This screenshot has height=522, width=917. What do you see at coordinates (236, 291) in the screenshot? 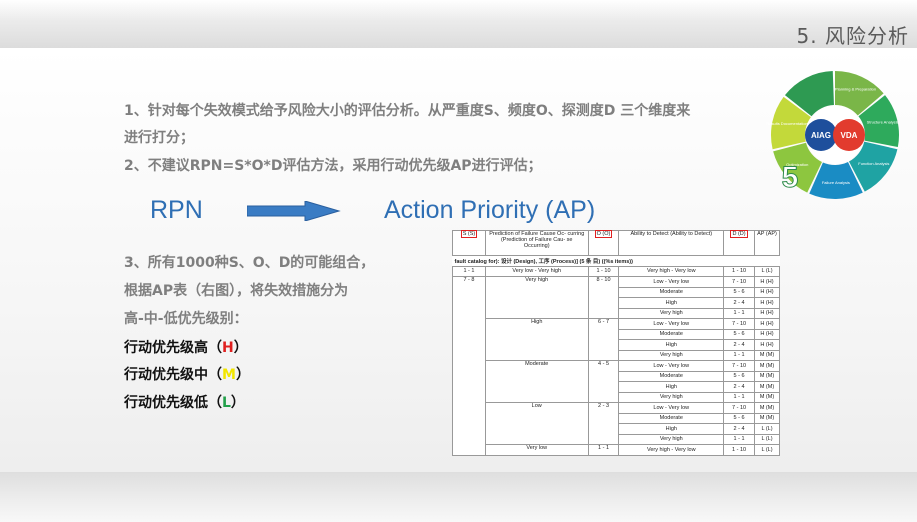
I see `combo-line-2: 根据AP表（右图），将失效措施分为` at bounding box center [236, 291].